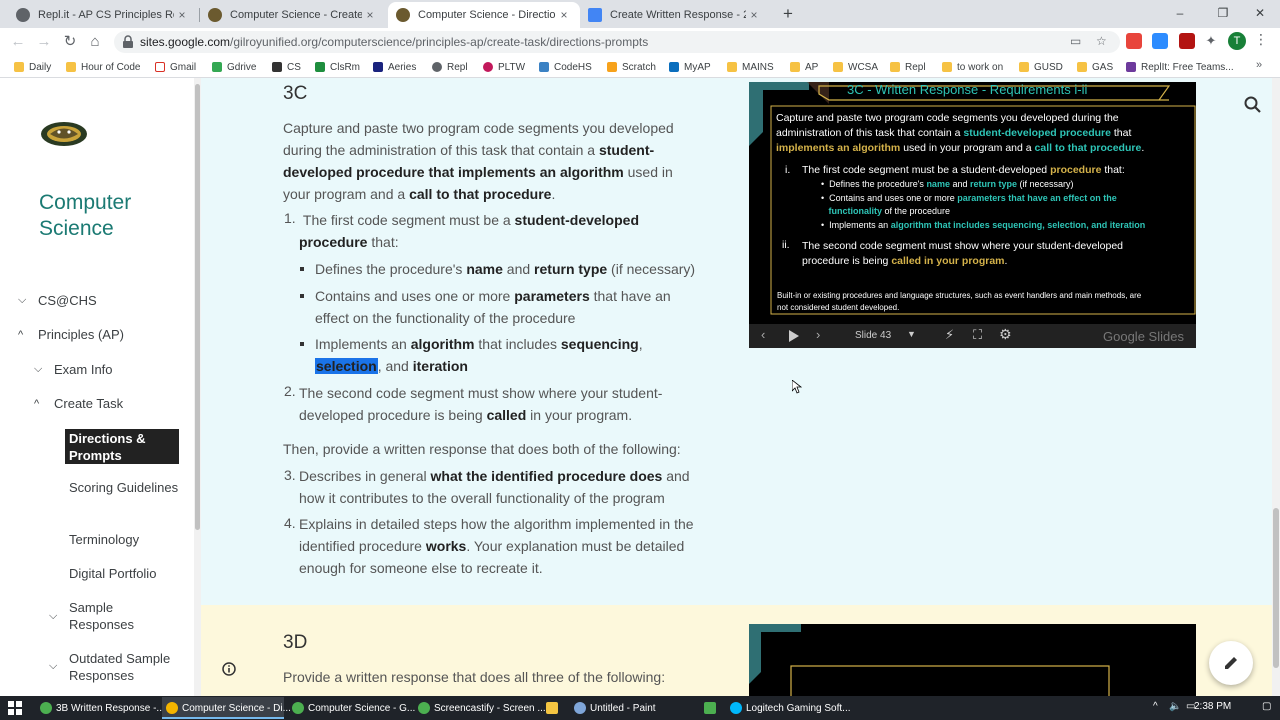 This screenshot has width=1280, height=720. Describe the element at coordinates (337, 67) in the screenshot. I see `bookmark-clsrm: ClsRm` at that location.